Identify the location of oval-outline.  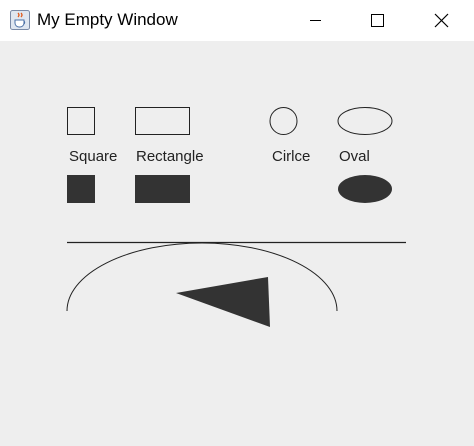
(365, 121).